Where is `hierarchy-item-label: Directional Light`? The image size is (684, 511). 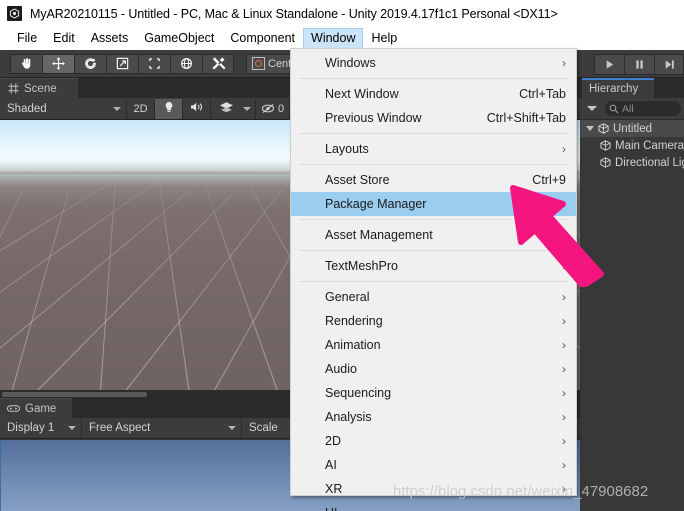 hierarchy-item-label: Directional Light is located at coordinates (649, 162).